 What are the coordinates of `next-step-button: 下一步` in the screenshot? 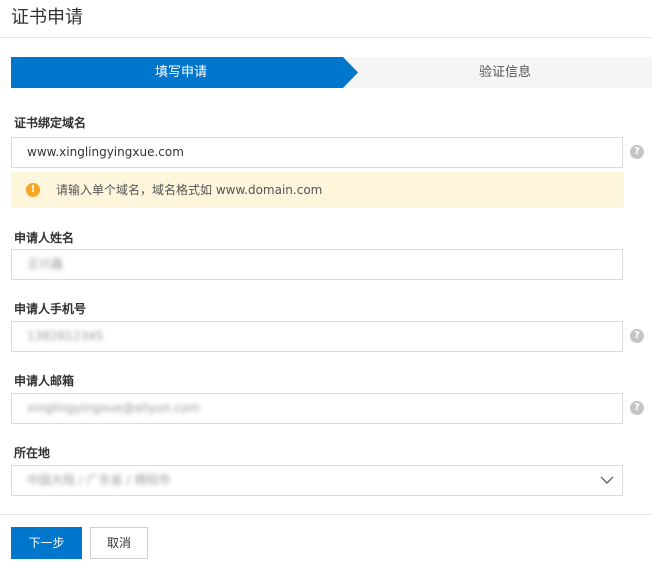 It's located at (46, 543).